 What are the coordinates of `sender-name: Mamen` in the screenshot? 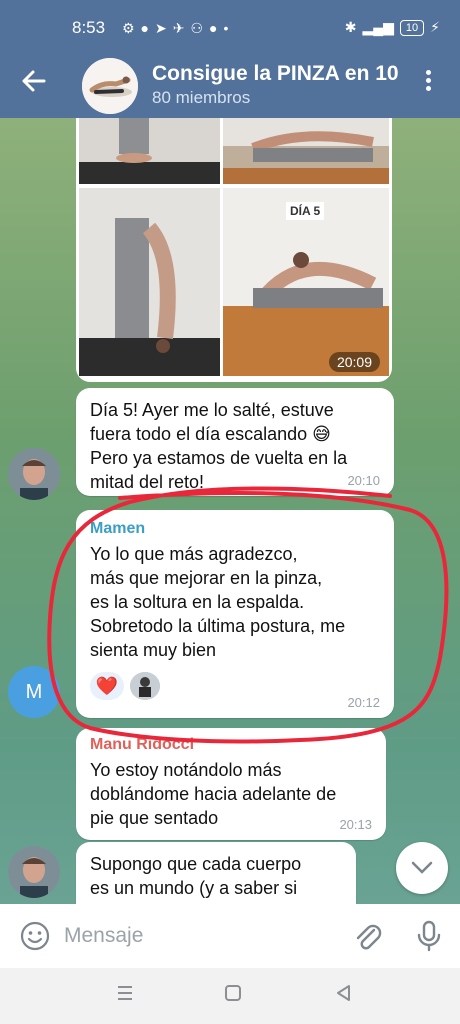 It's located at (235, 529).